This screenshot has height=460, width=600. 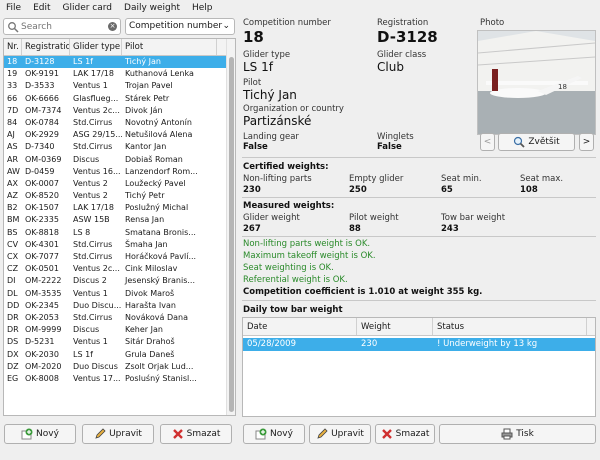 I want to click on print-button: Tisk, so click(x=517, y=434).